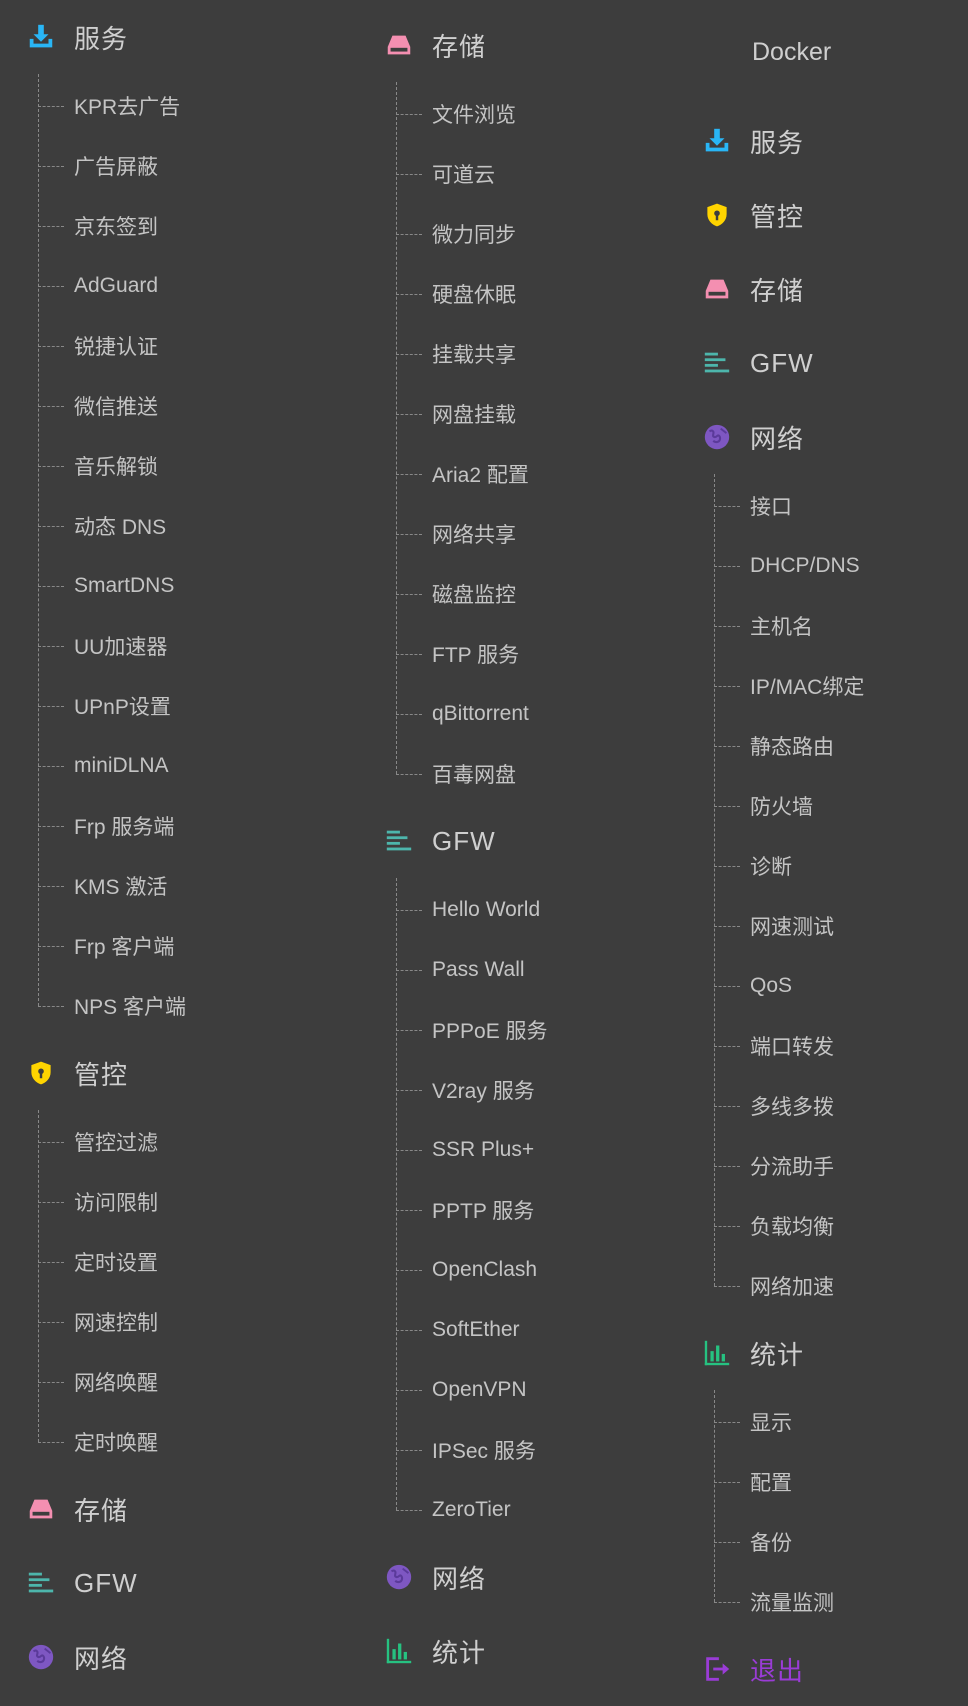  I want to click on submenu-item: 备份, so click(841, 1542).